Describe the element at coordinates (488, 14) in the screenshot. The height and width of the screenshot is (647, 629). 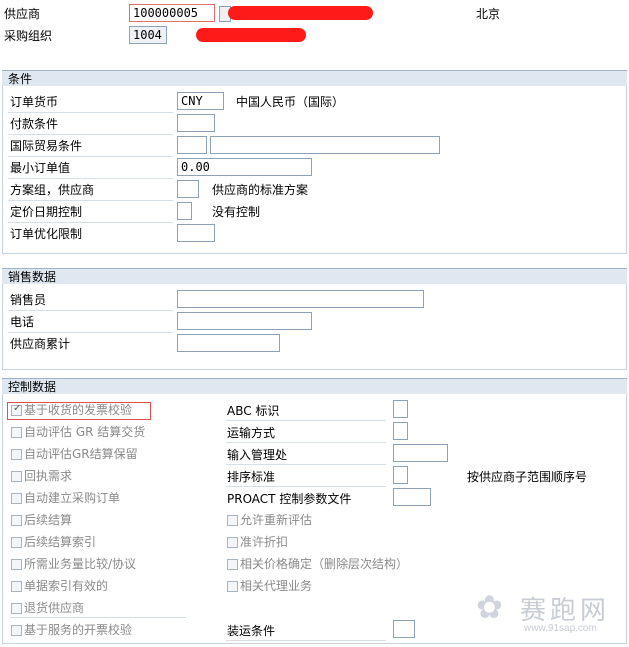
I see `vendor-city: 北京` at that location.